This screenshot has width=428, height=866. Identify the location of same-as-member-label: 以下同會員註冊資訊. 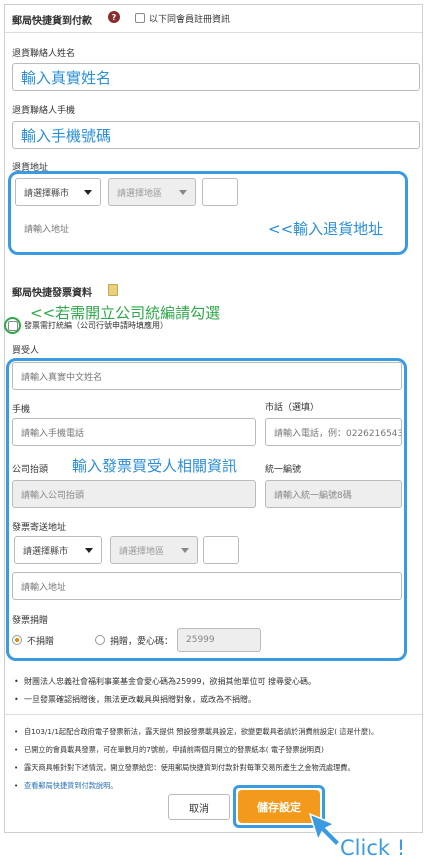
(190, 20).